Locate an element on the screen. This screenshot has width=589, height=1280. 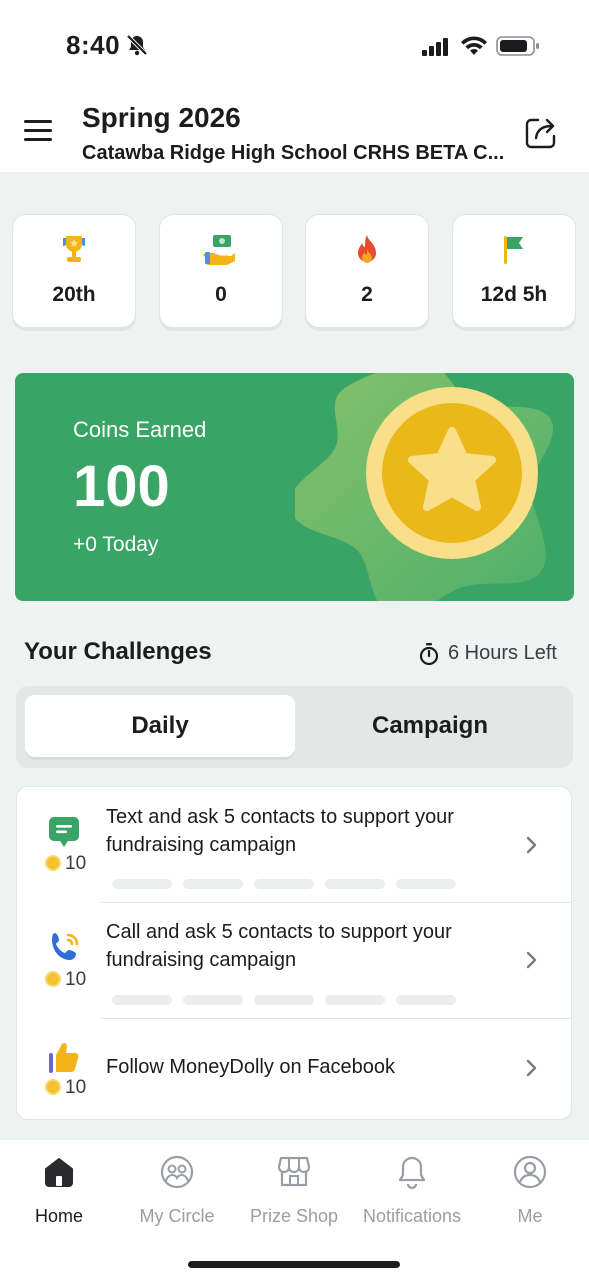
tab-notifications-label: Notifications is located at coordinates (412, 1216).